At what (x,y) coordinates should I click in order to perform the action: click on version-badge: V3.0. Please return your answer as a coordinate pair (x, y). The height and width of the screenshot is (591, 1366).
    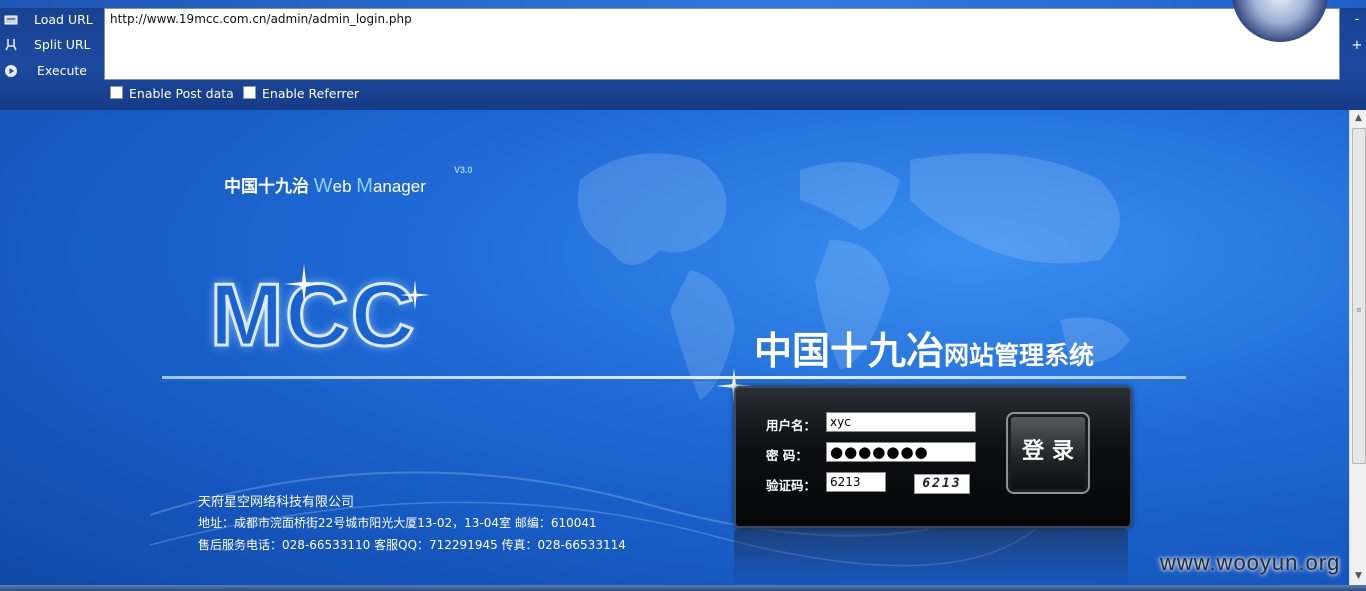
    Looking at the image, I should click on (463, 170).